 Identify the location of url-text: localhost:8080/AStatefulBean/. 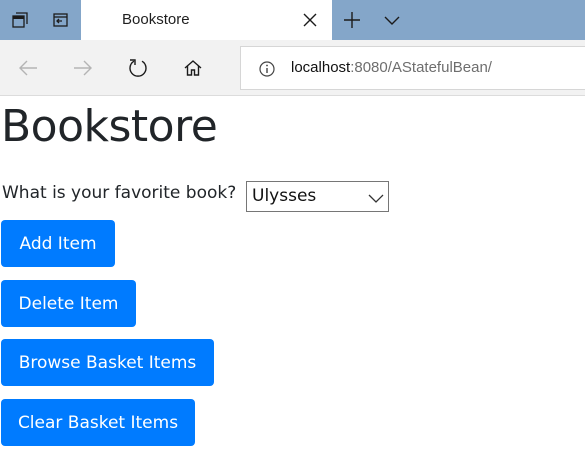
(391, 67).